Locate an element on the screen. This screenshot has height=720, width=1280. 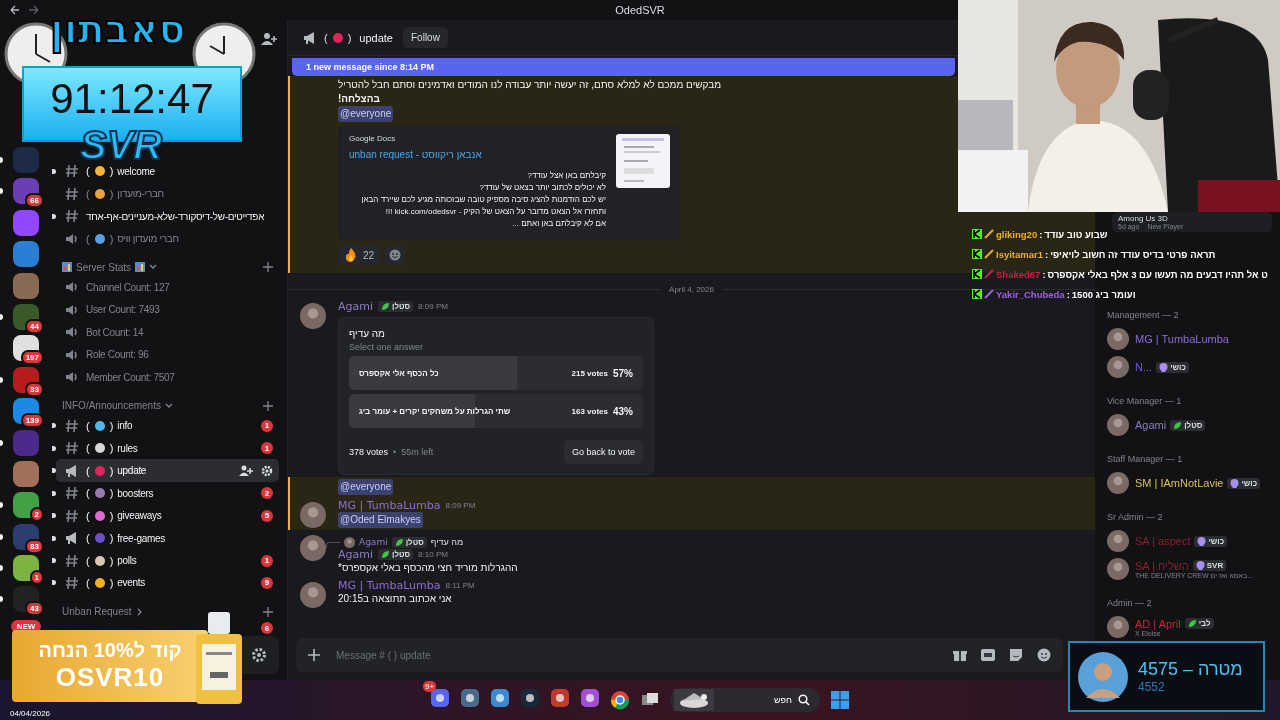
channel-item: ( ) events 9 is located at coordinates (167, 583).